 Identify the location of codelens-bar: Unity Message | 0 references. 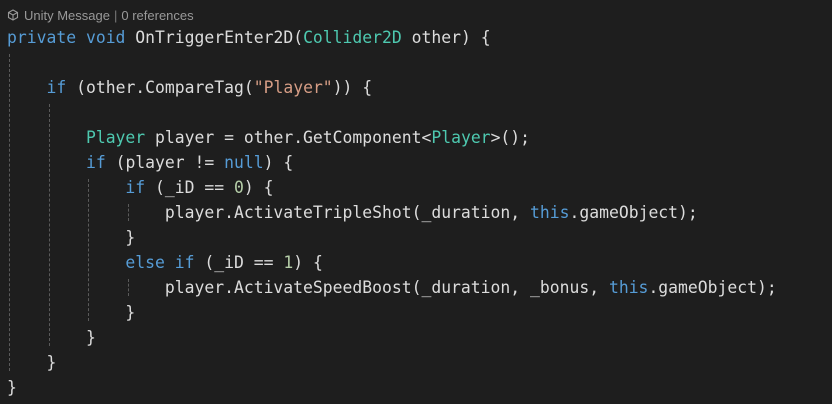
(100, 15).